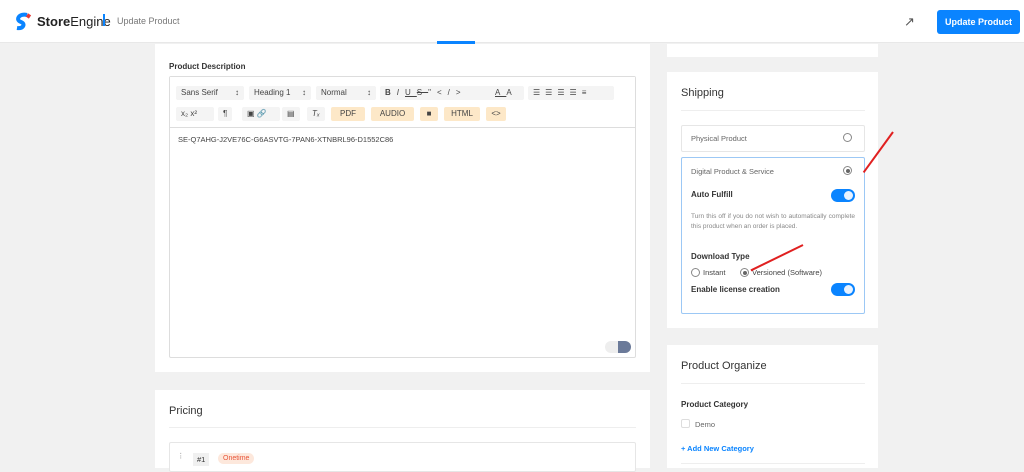  I want to click on price-index: #1, so click(201, 459).